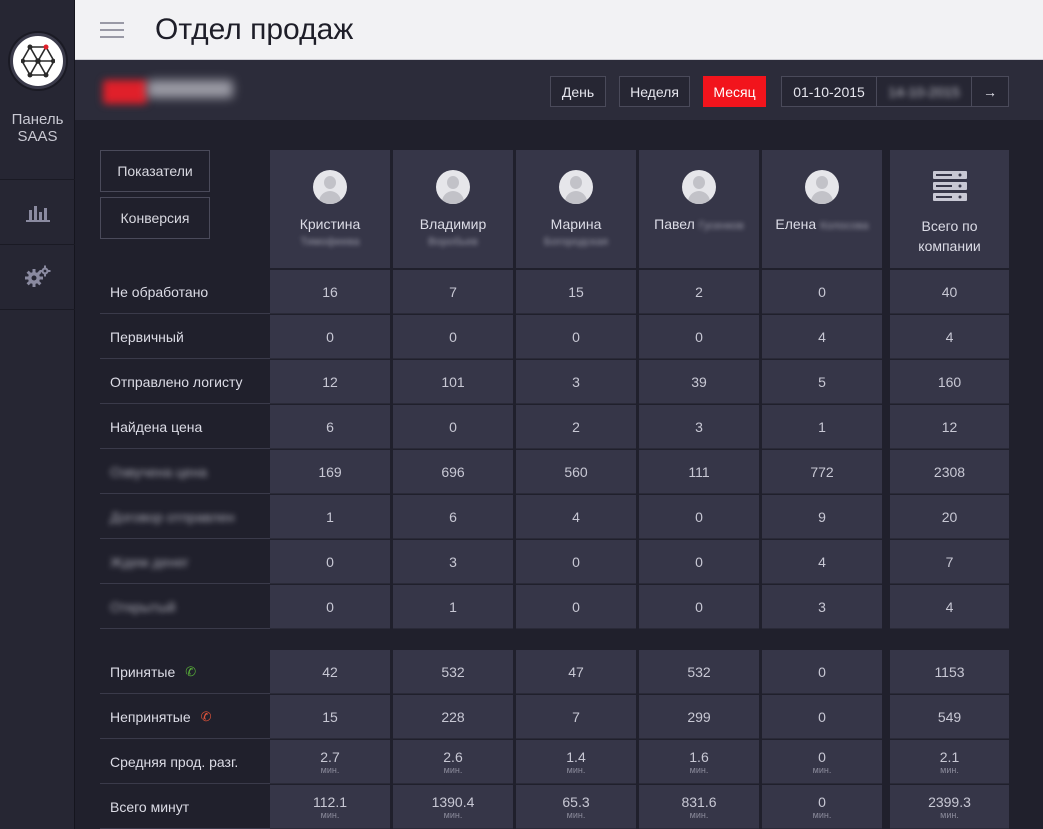 Image resolution: width=1043 pixels, height=829 pixels. I want to click on employee-header: Марина Богородская, so click(576, 209).